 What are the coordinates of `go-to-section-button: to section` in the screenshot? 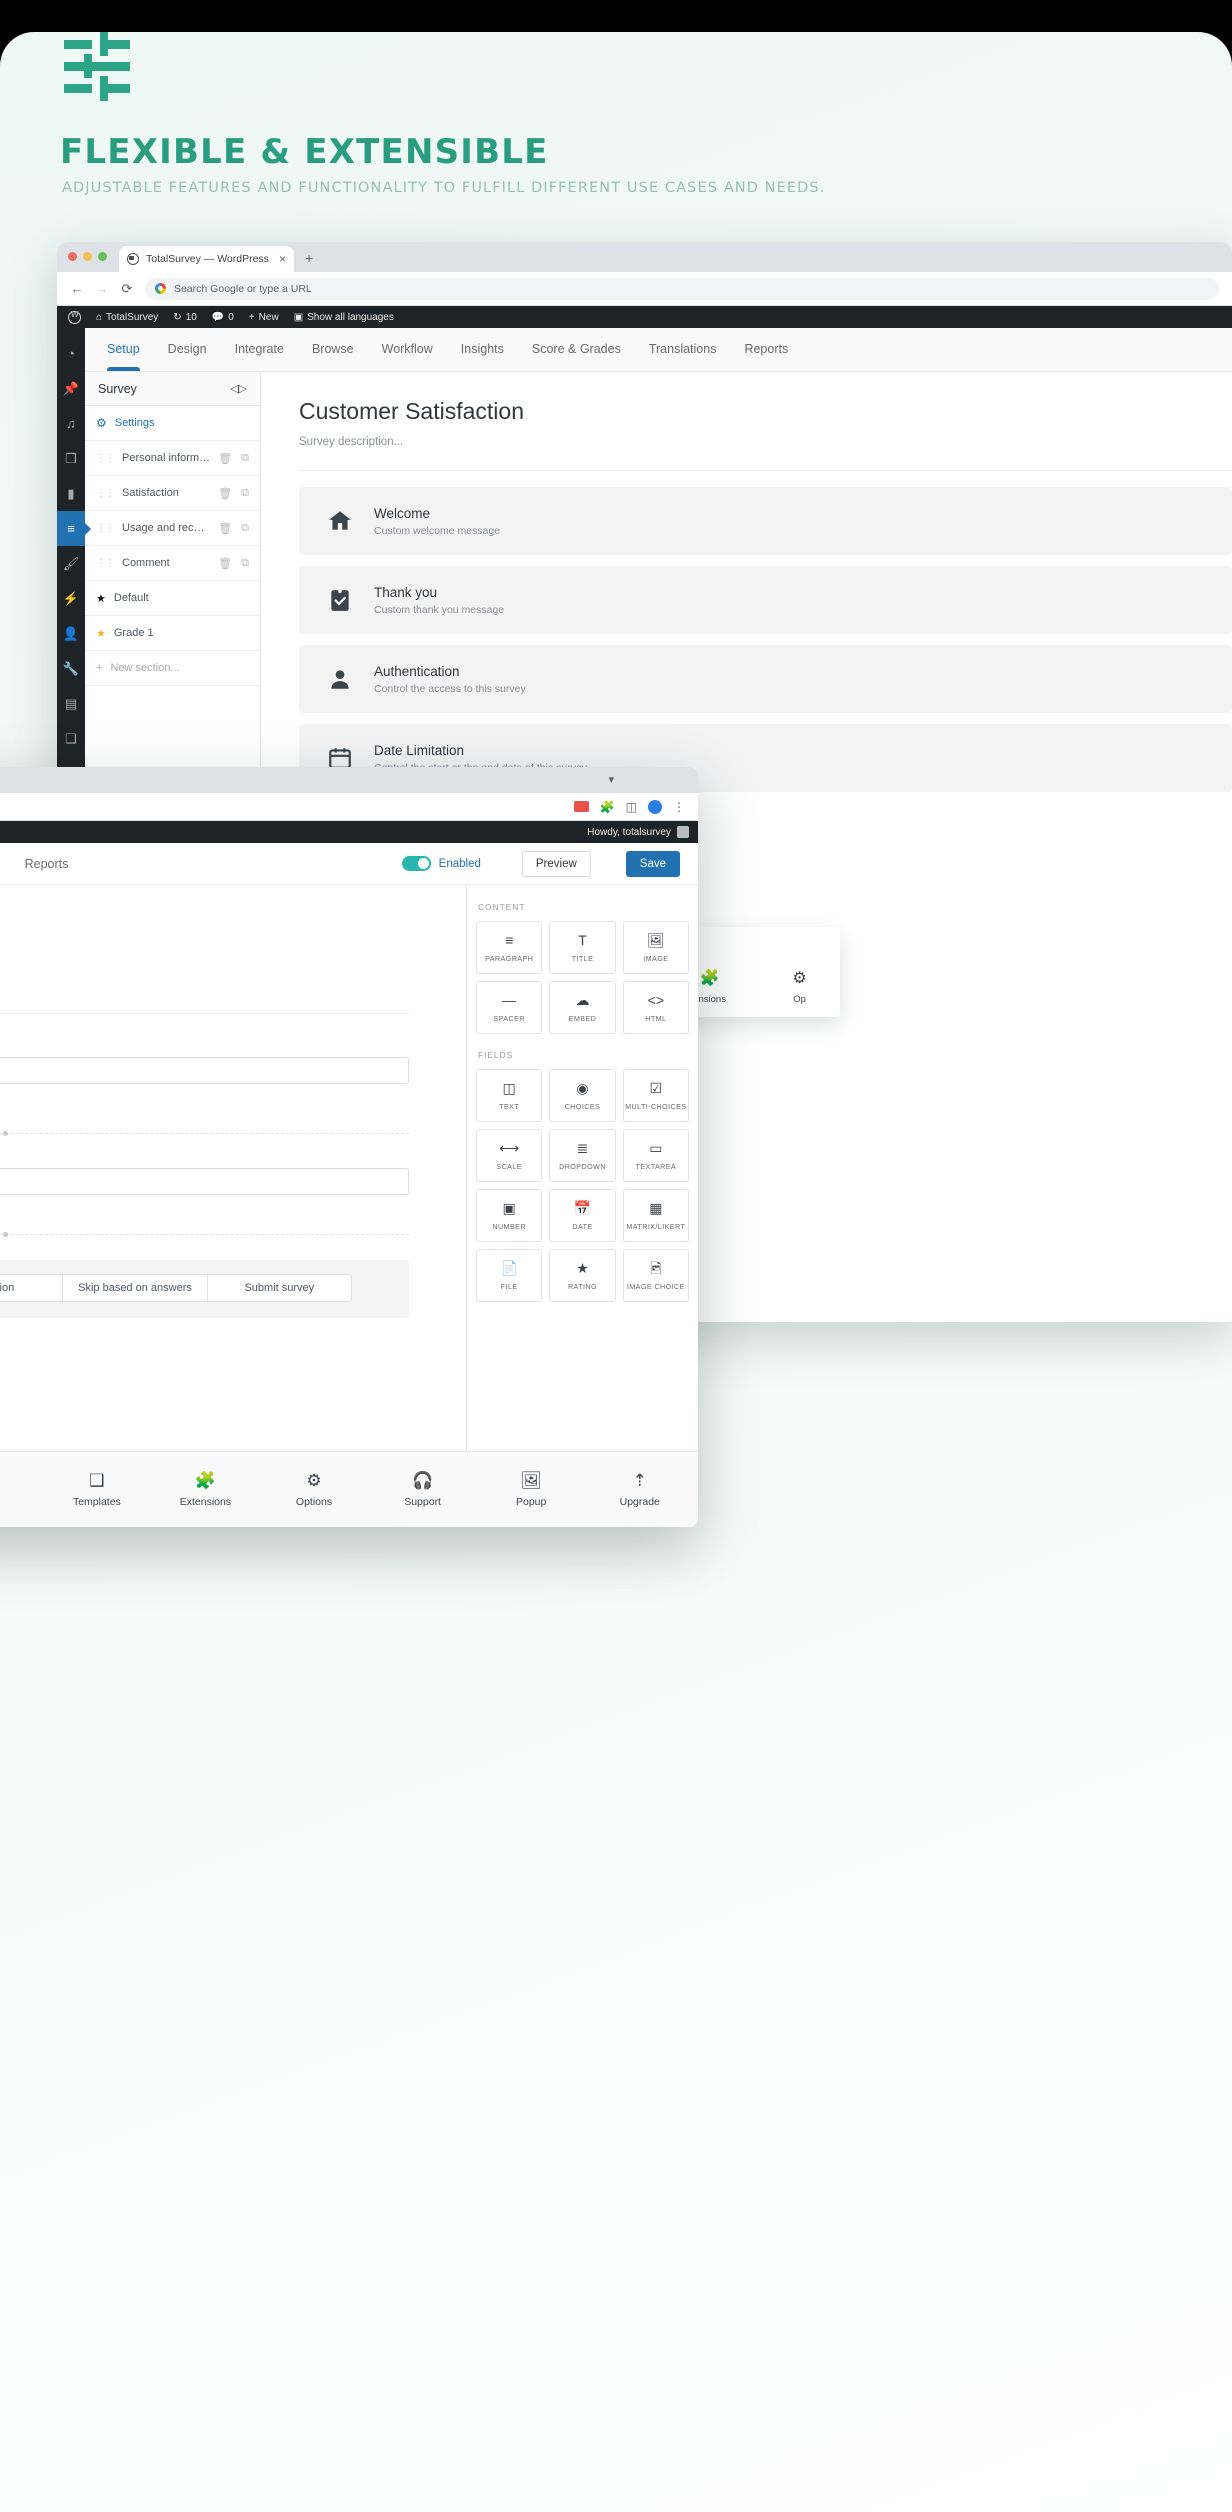 It's located at (32, 1288).